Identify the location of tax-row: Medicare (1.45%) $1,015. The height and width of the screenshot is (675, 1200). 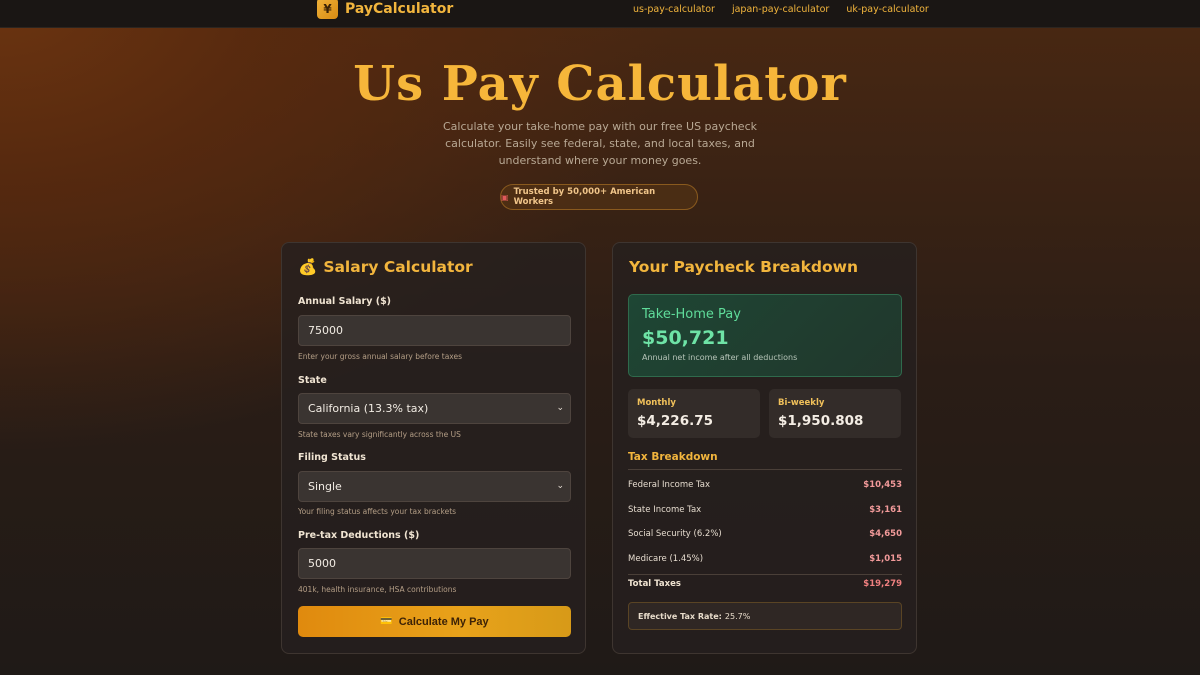
(765, 561).